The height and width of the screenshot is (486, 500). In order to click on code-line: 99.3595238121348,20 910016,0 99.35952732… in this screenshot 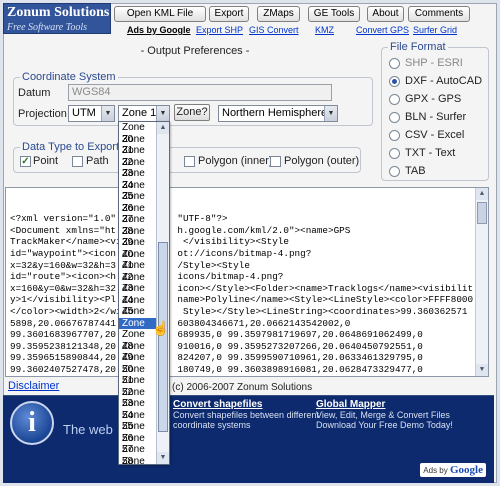, I will do `click(216, 346)`.